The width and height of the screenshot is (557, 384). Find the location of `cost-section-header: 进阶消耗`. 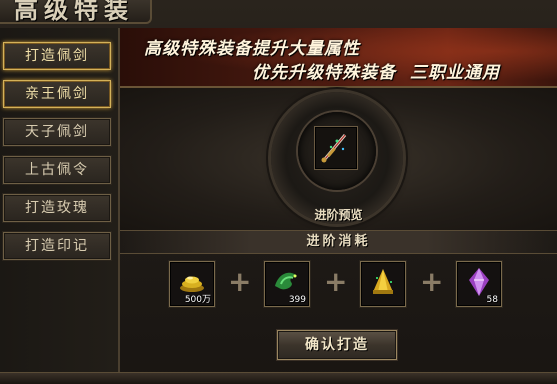

cost-section-header: 进阶消耗 is located at coordinates (338, 242).